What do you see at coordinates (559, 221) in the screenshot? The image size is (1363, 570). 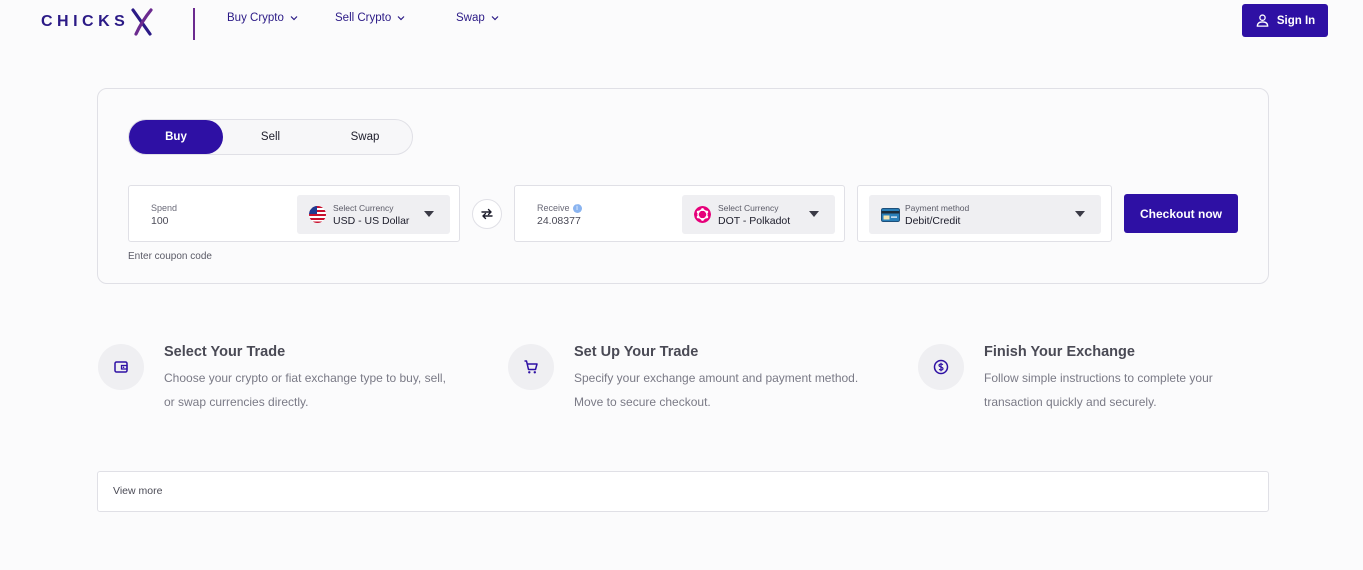 I see `receive-value: 24.08377` at bounding box center [559, 221].